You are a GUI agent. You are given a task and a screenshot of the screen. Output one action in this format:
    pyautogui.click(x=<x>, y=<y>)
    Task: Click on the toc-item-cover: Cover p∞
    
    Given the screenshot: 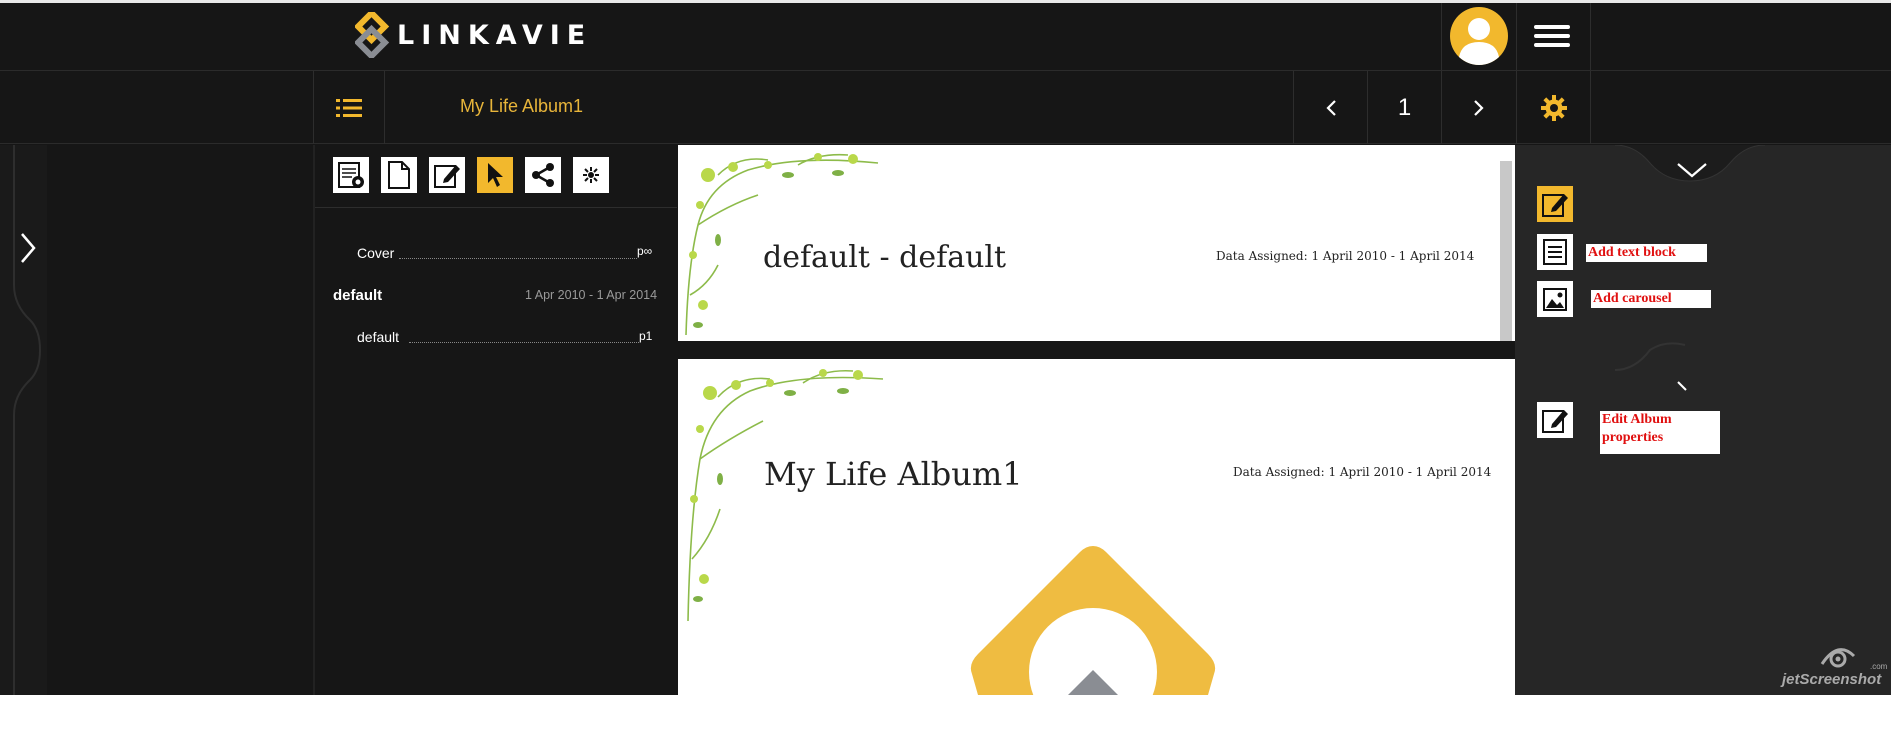 What is the action you would take?
    pyautogui.click(x=496, y=255)
    